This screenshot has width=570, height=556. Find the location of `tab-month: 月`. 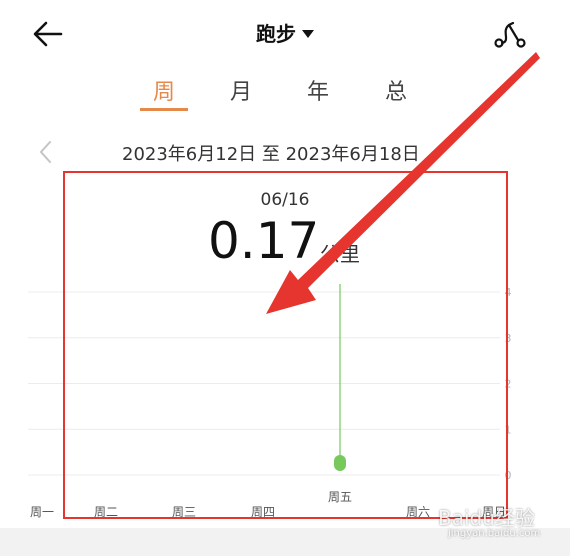

tab-month: 月 is located at coordinates (241, 90).